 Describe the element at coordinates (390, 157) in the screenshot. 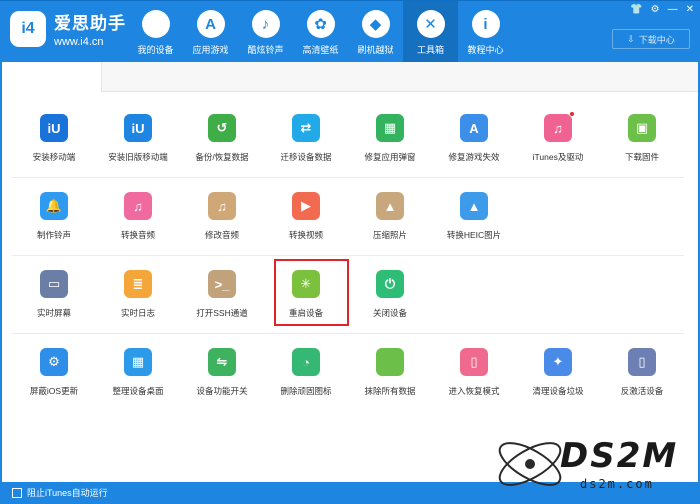

I see `tool-label: 修复应用弹窗` at that location.